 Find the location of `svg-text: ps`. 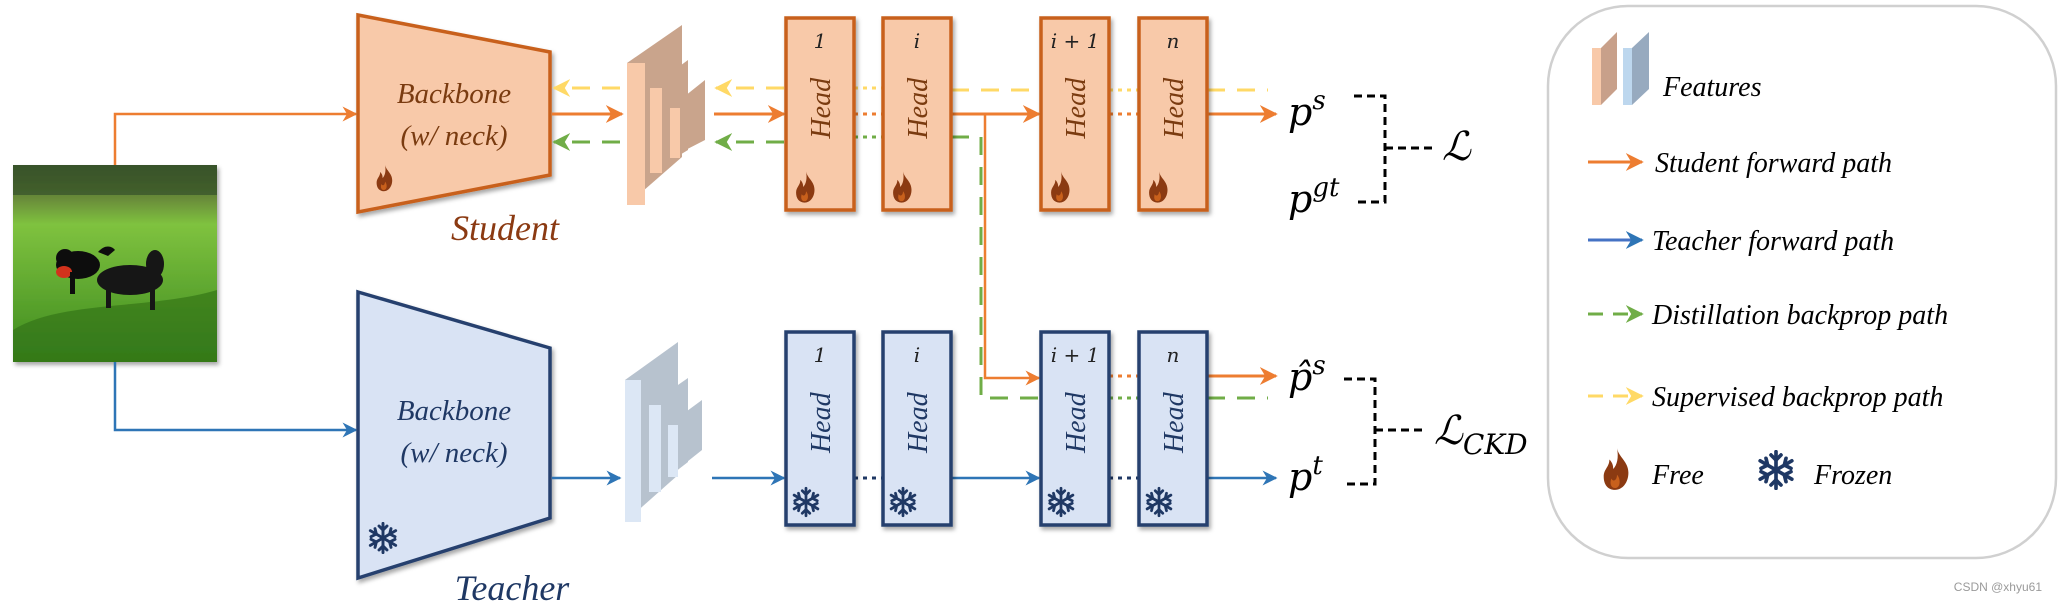

svg-text: ps is located at coordinates (1307, 110).